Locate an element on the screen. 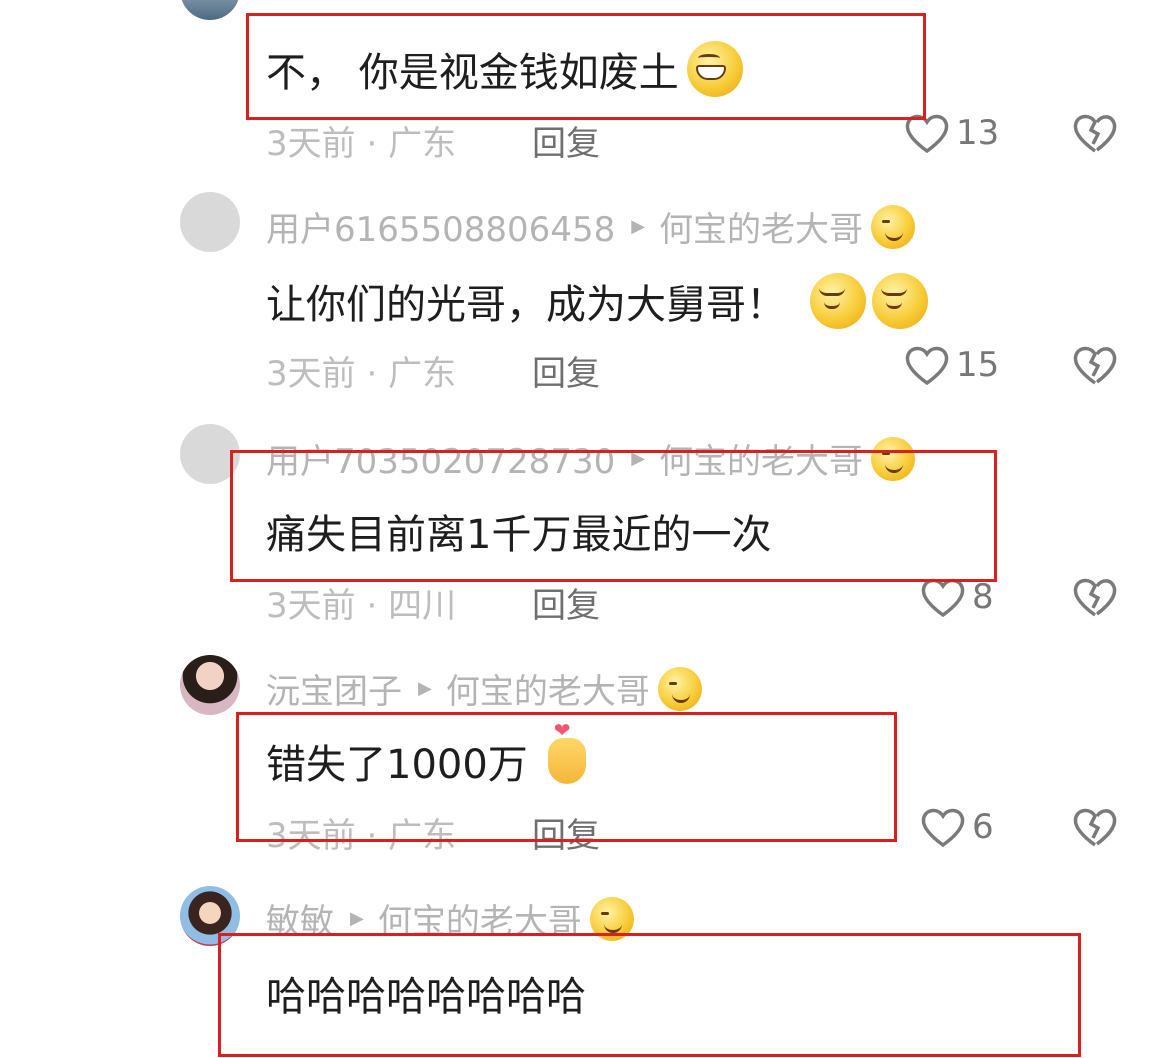 This screenshot has width=1170, height=1058. like-button: 6 is located at coordinates (957, 827).